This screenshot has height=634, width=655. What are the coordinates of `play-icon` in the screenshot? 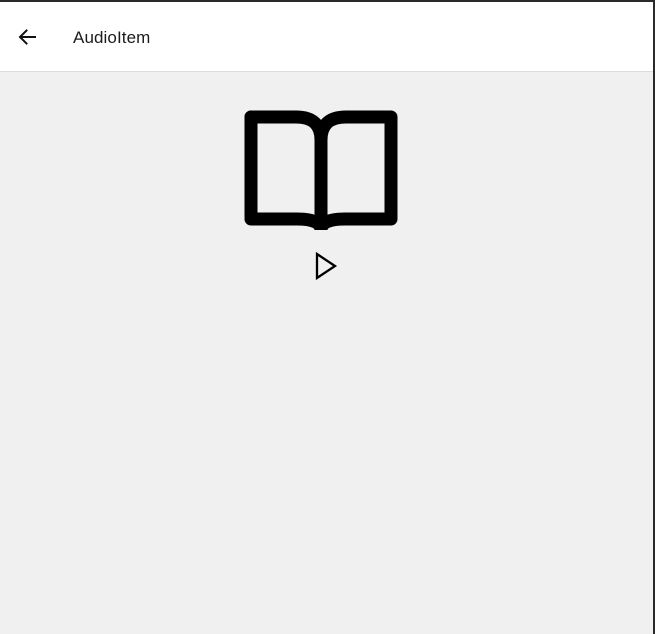 It's located at (326, 266).